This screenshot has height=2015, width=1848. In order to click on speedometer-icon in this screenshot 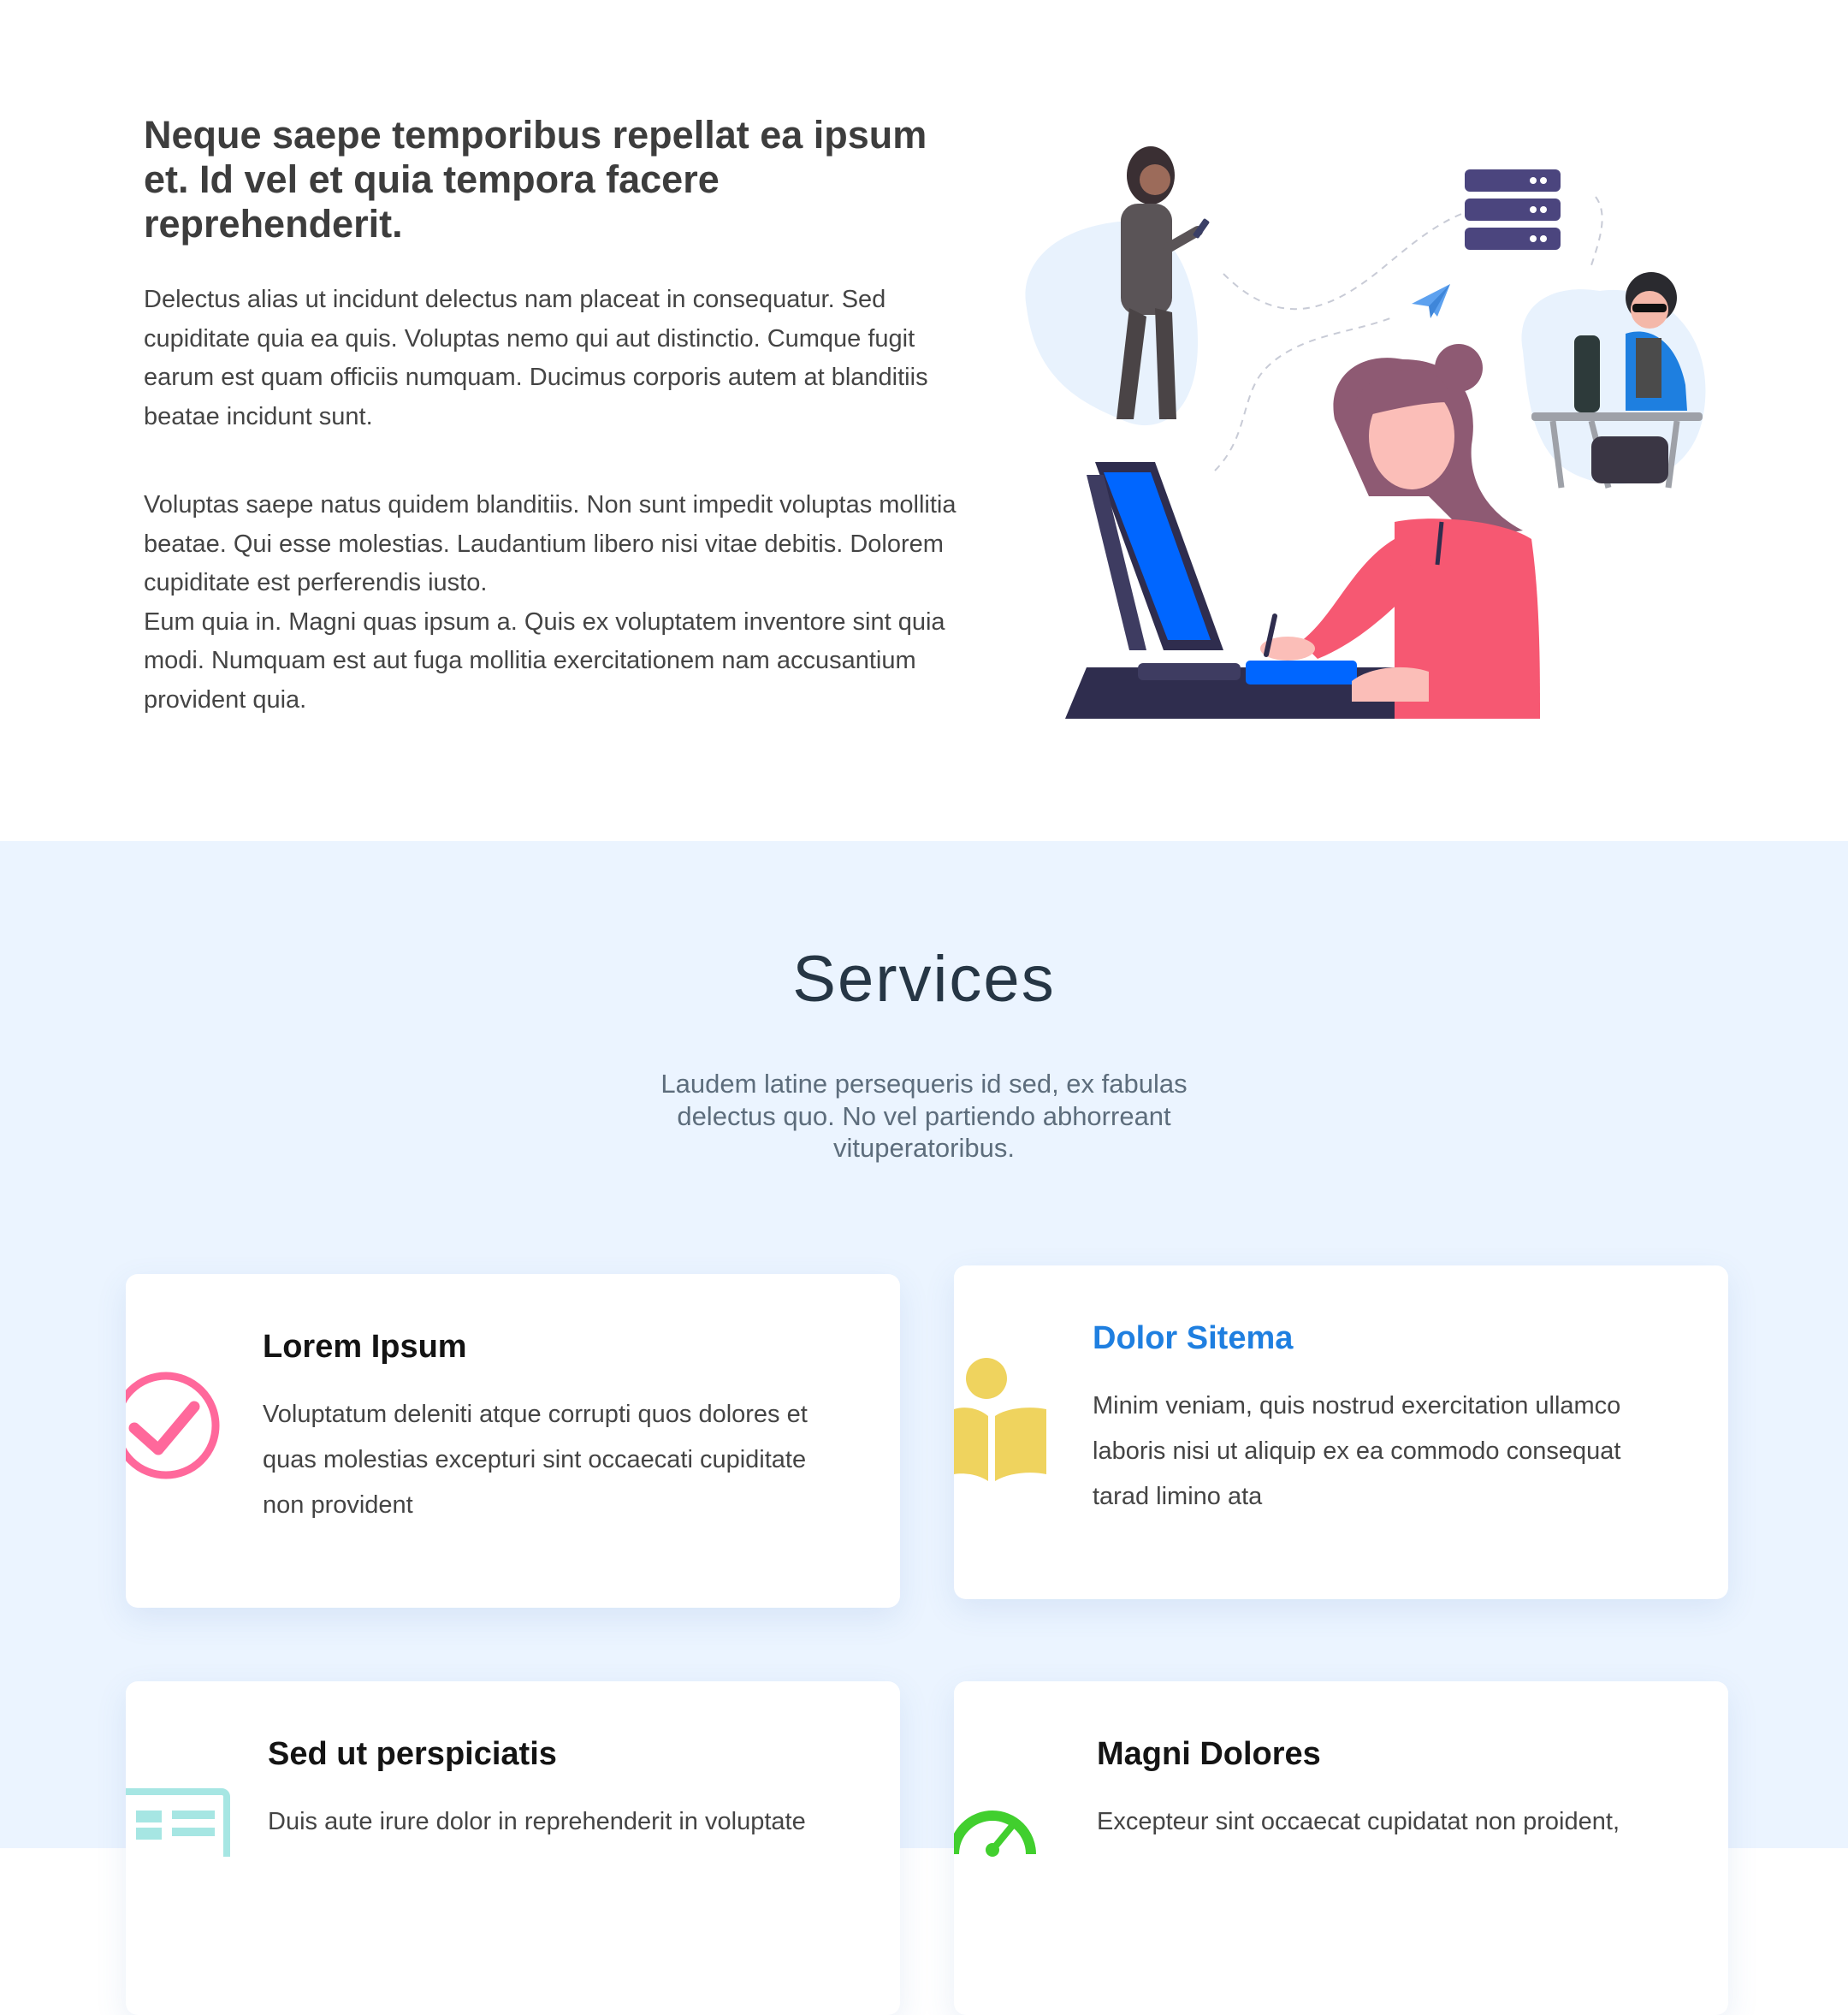, I will do `click(995, 1834)`.